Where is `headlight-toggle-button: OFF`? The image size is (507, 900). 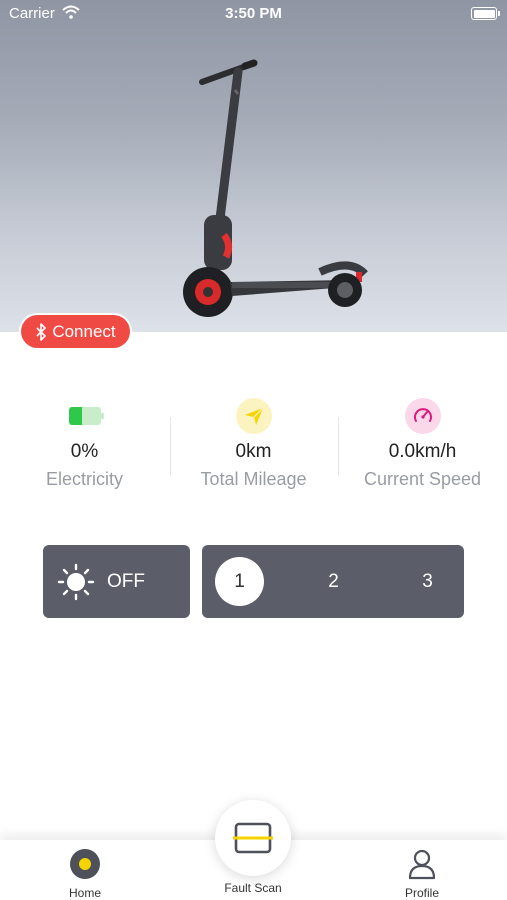
headlight-toggle-button: OFF is located at coordinates (116, 581).